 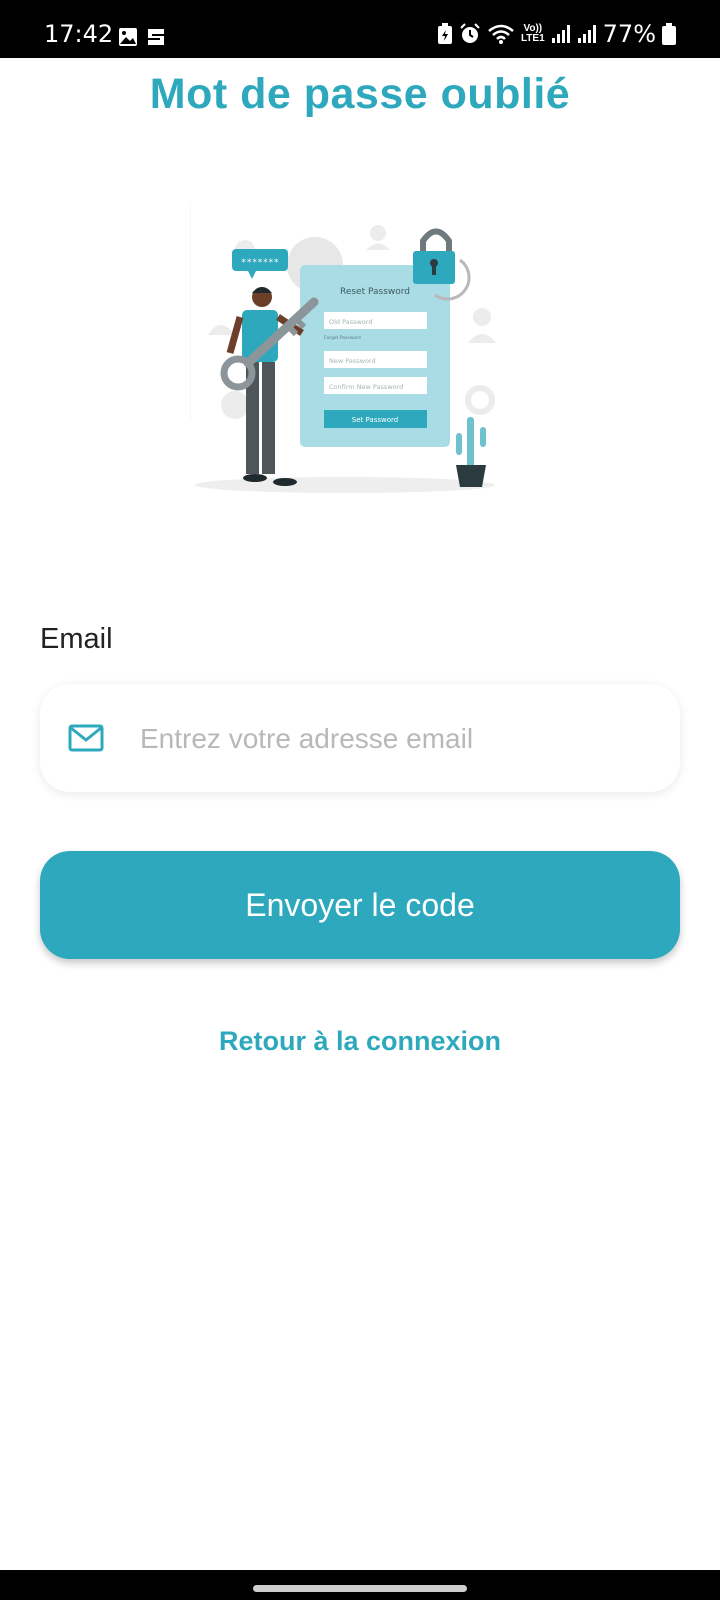 What do you see at coordinates (501, 34) in the screenshot?
I see `wifi-icon` at bounding box center [501, 34].